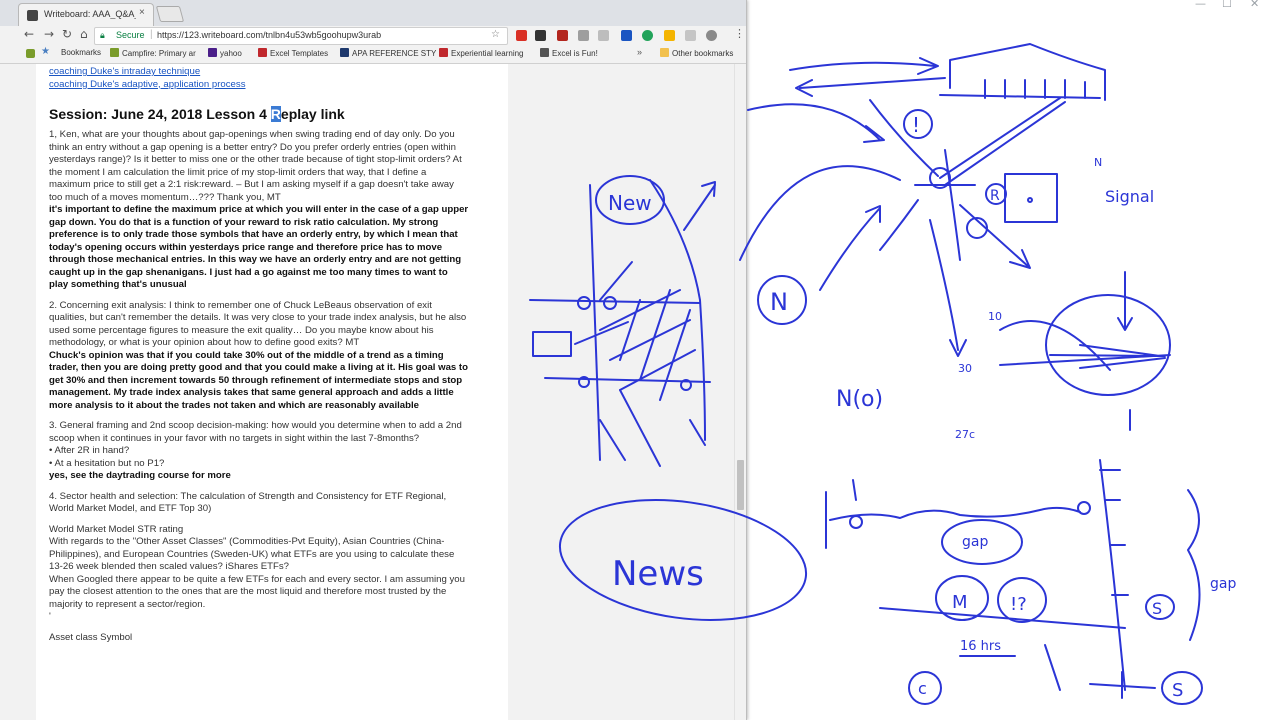 This screenshot has width=1280, height=720. I want to click on ink-arrow-s1, so click(1002, 618).